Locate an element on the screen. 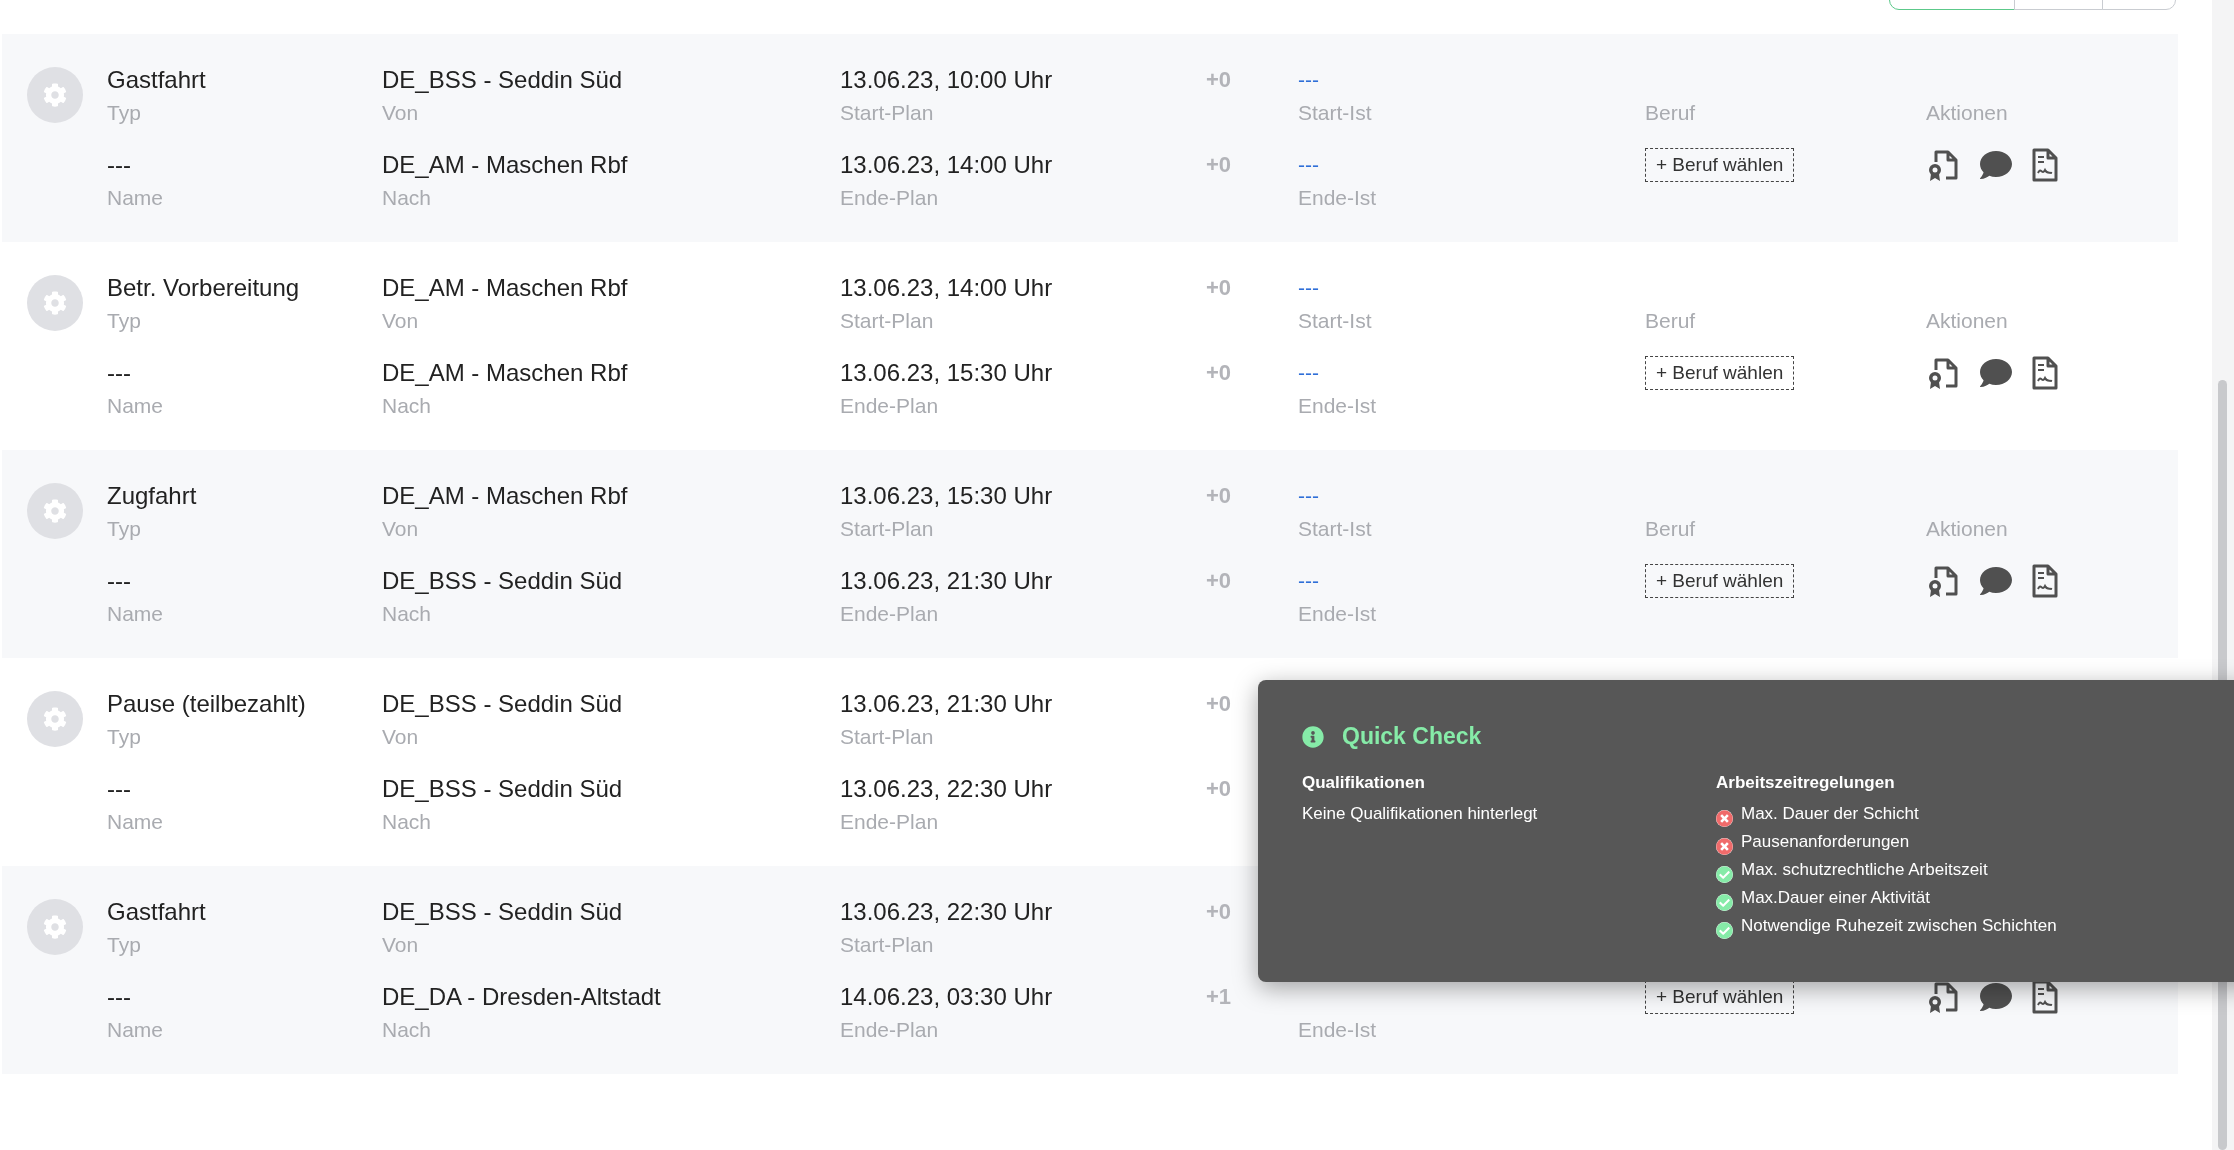  rule-text: Notwendige Ruhezeit zwischen Schichten is located at coordinates (1899, 926).